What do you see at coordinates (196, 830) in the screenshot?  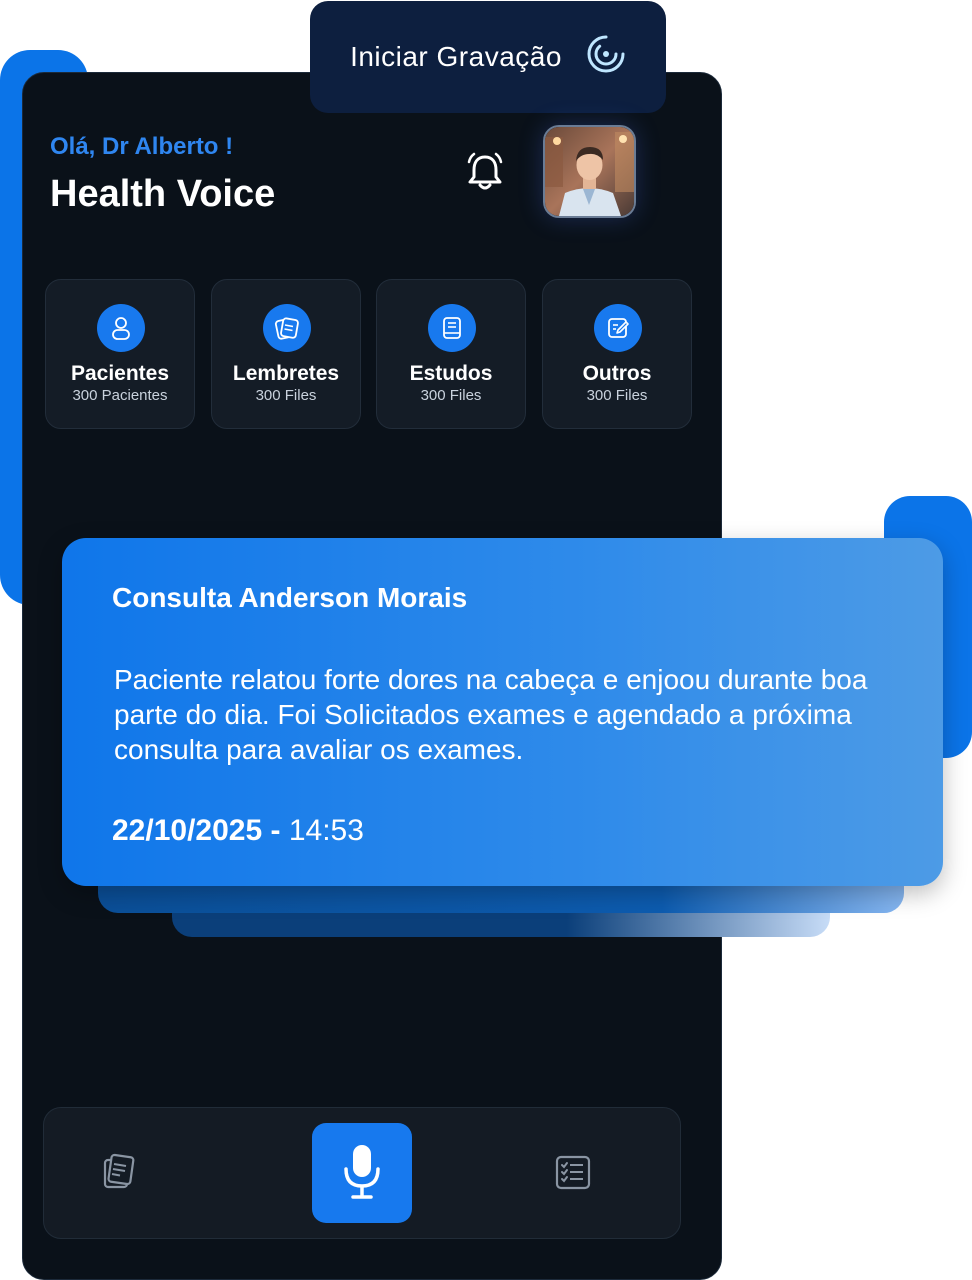 I see `note-date: 22/10/2025 -` at bounding box center [196, 830].